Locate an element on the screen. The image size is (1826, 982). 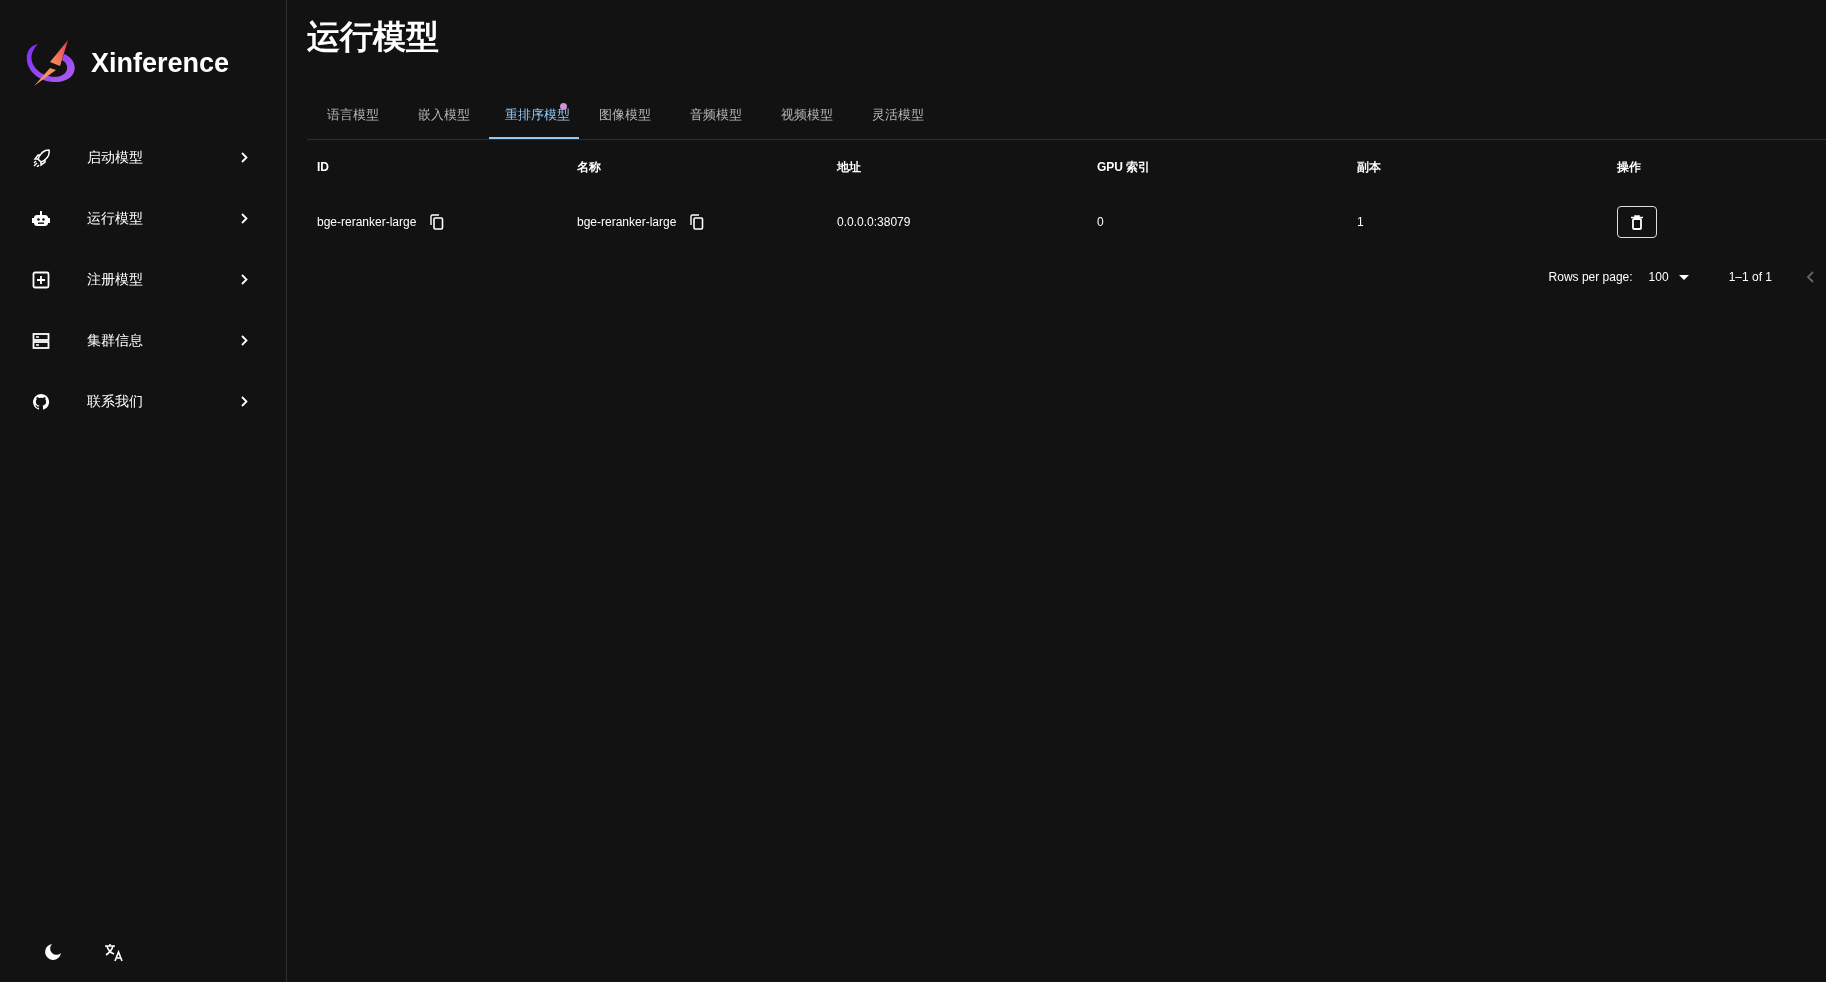
rows-per-page-label: Rows per page: is located at coordinates (1590, 277).